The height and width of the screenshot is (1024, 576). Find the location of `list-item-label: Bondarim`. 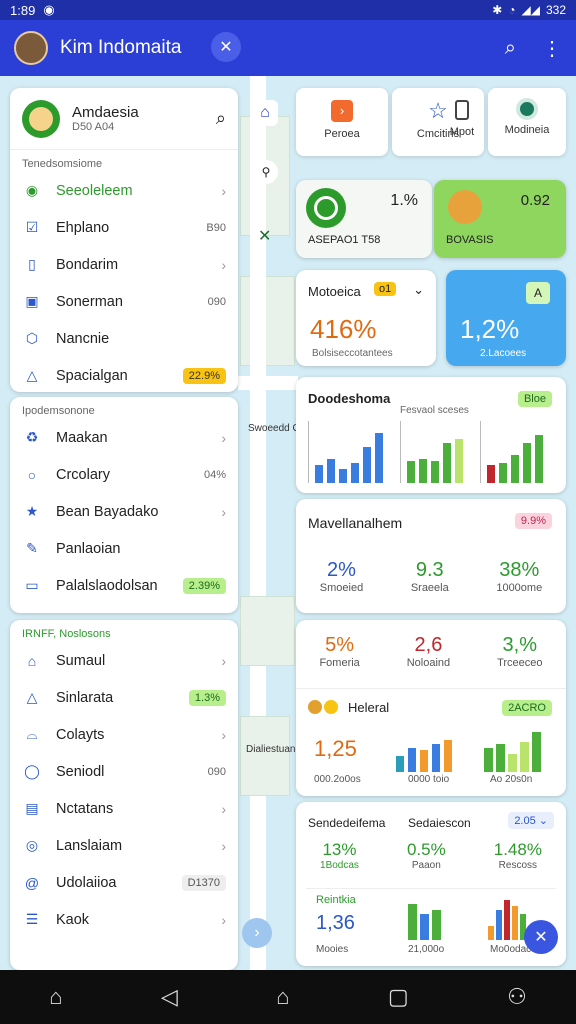

list-item-label: Bondarim is located at coordinates (87, 264).